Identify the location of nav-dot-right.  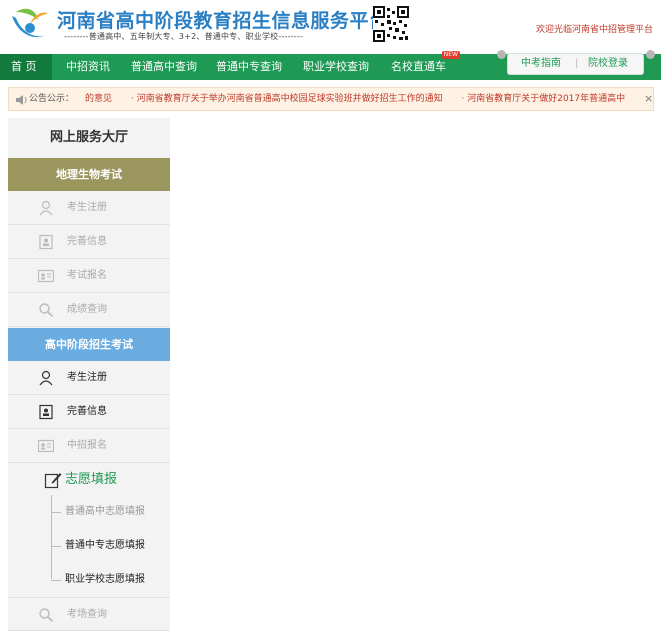
(650, 54).